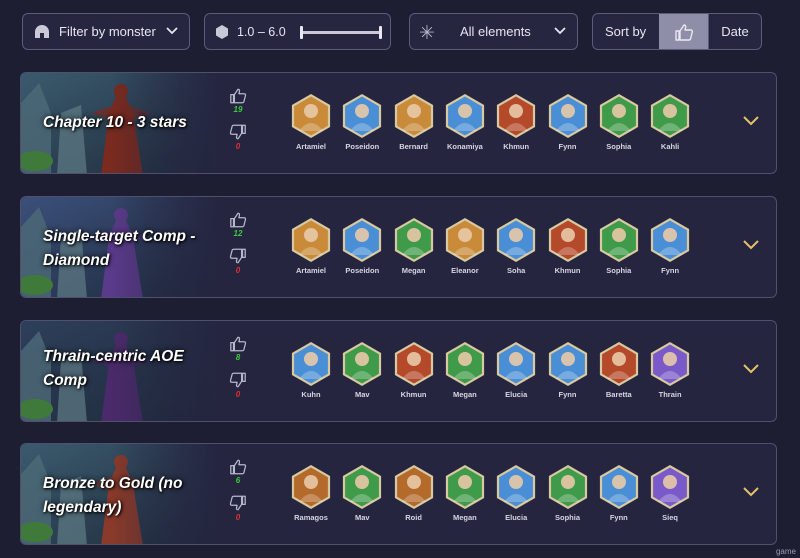  I want to click on comp-title: Thrain-centric AOE Comp, so click(130, 369).